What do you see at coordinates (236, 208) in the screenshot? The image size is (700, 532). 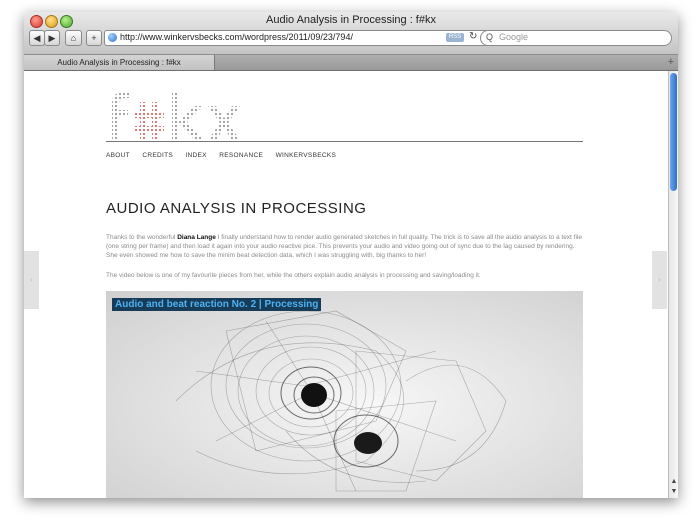 I see `post-title: AUDIO ANALYSIS IN PROCESSING` at bounding box center [236, 208].